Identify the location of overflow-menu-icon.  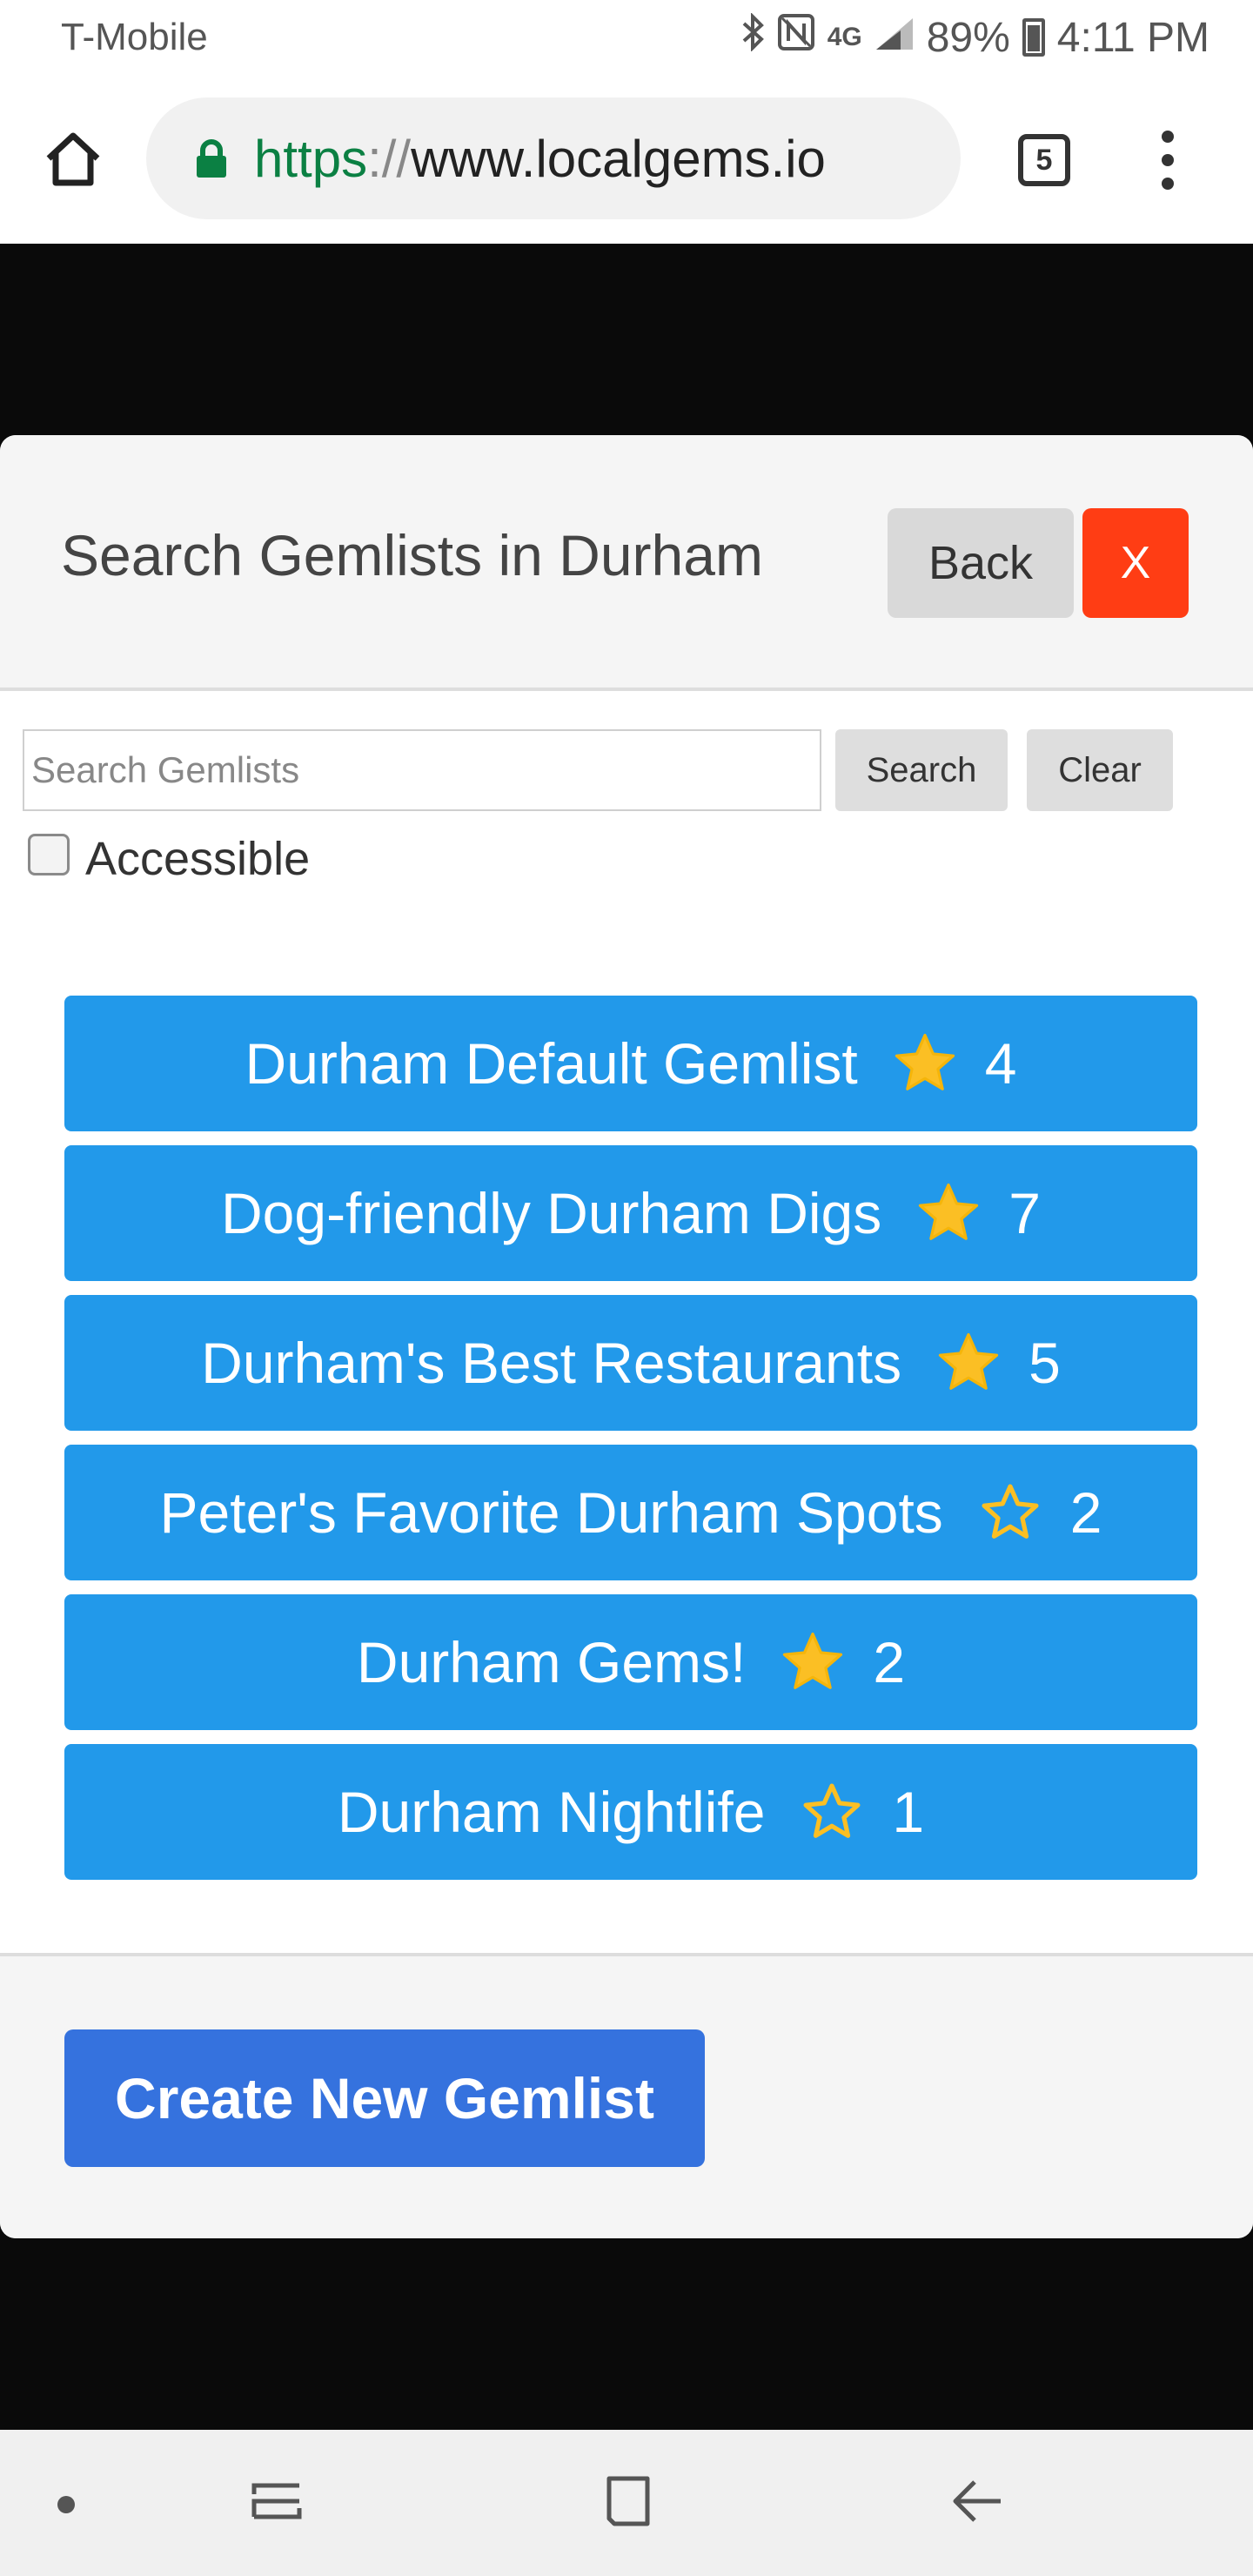
(1167, 160).